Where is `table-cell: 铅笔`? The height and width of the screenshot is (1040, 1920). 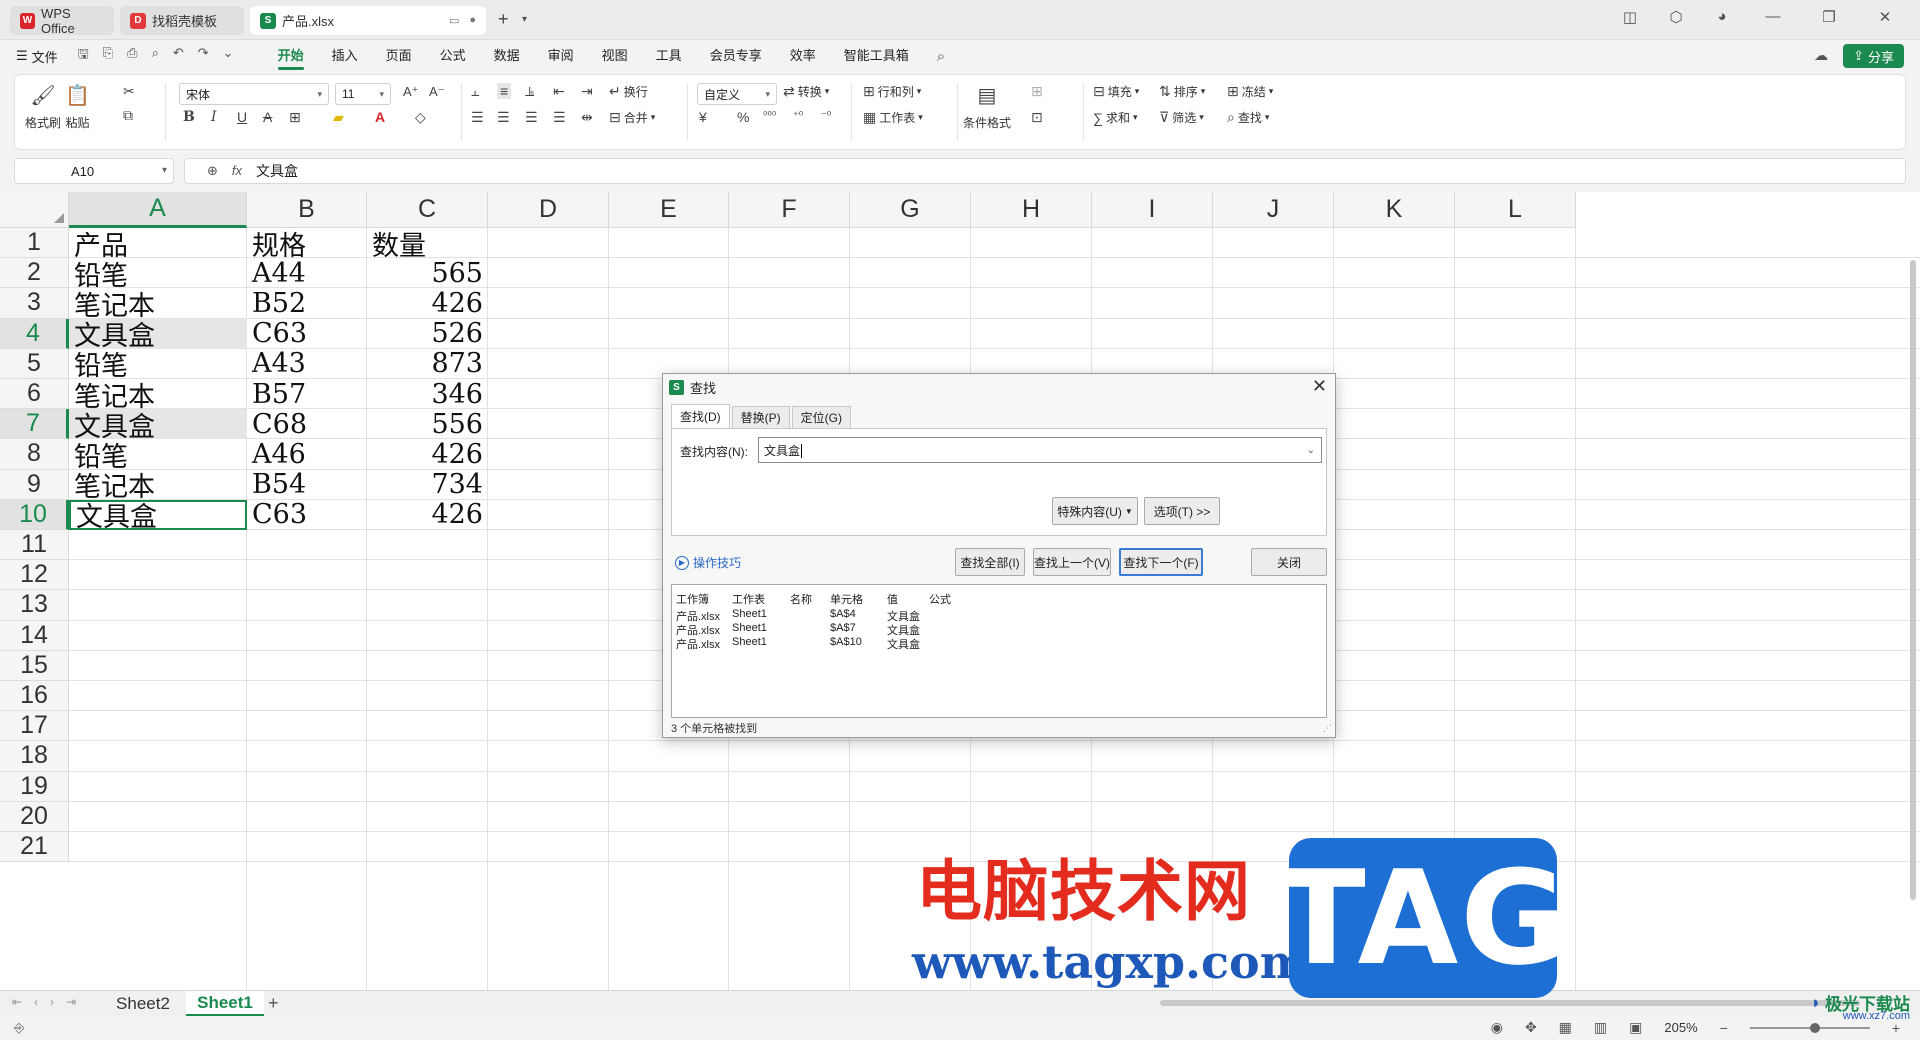
table-cell: 铅笔 is located at coordinates (158, 364).